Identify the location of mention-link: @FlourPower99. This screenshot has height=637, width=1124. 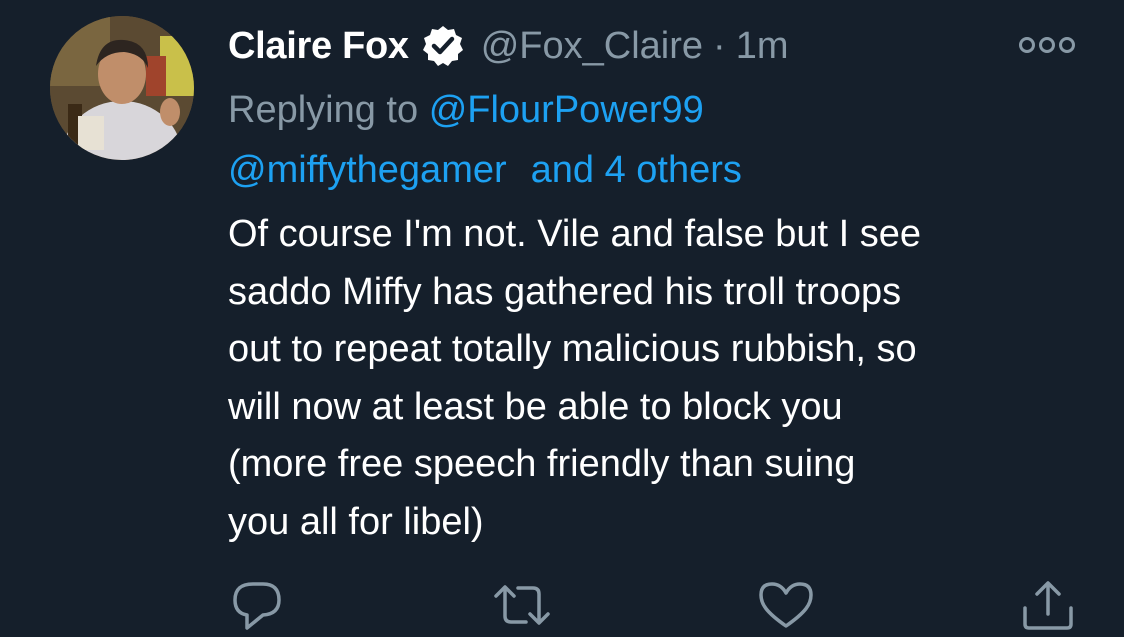
(566, 110).